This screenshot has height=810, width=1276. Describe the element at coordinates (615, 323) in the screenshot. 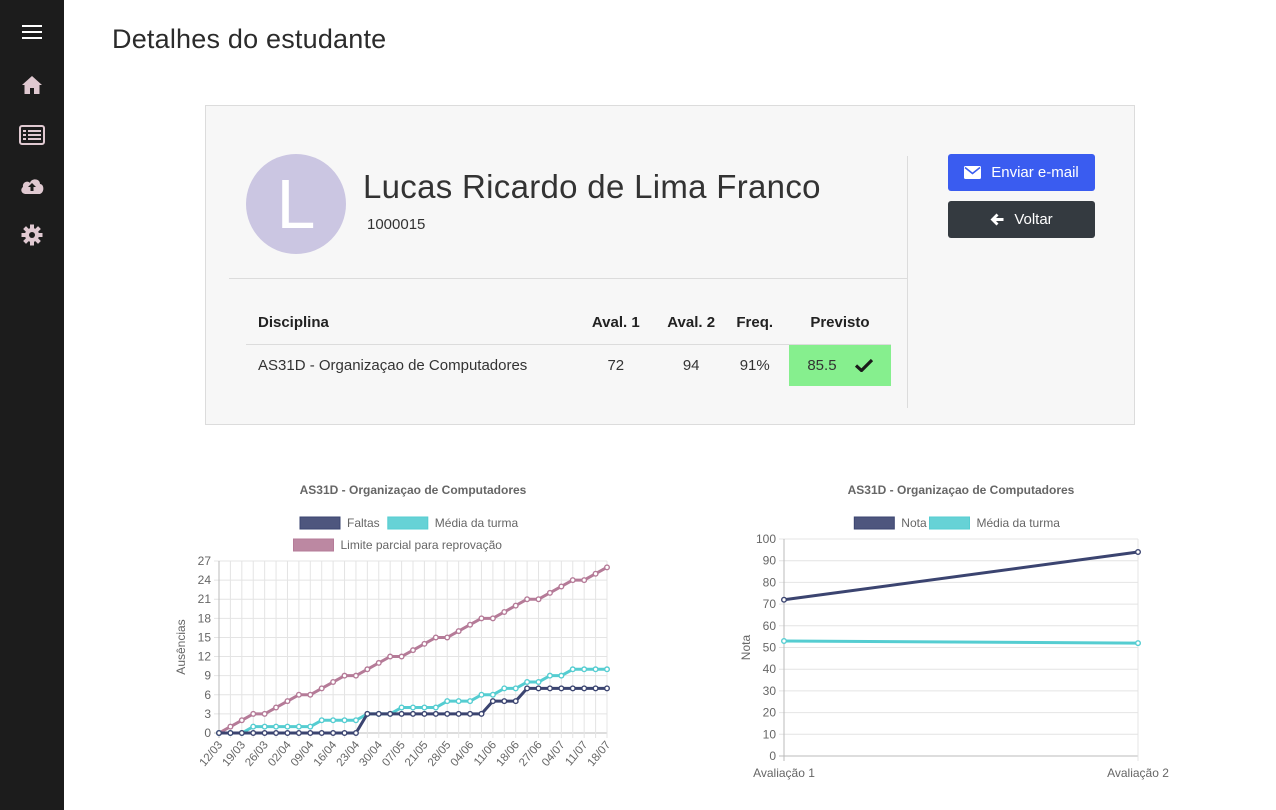

I see `column-header-aval1: Aval. 1` at that location.